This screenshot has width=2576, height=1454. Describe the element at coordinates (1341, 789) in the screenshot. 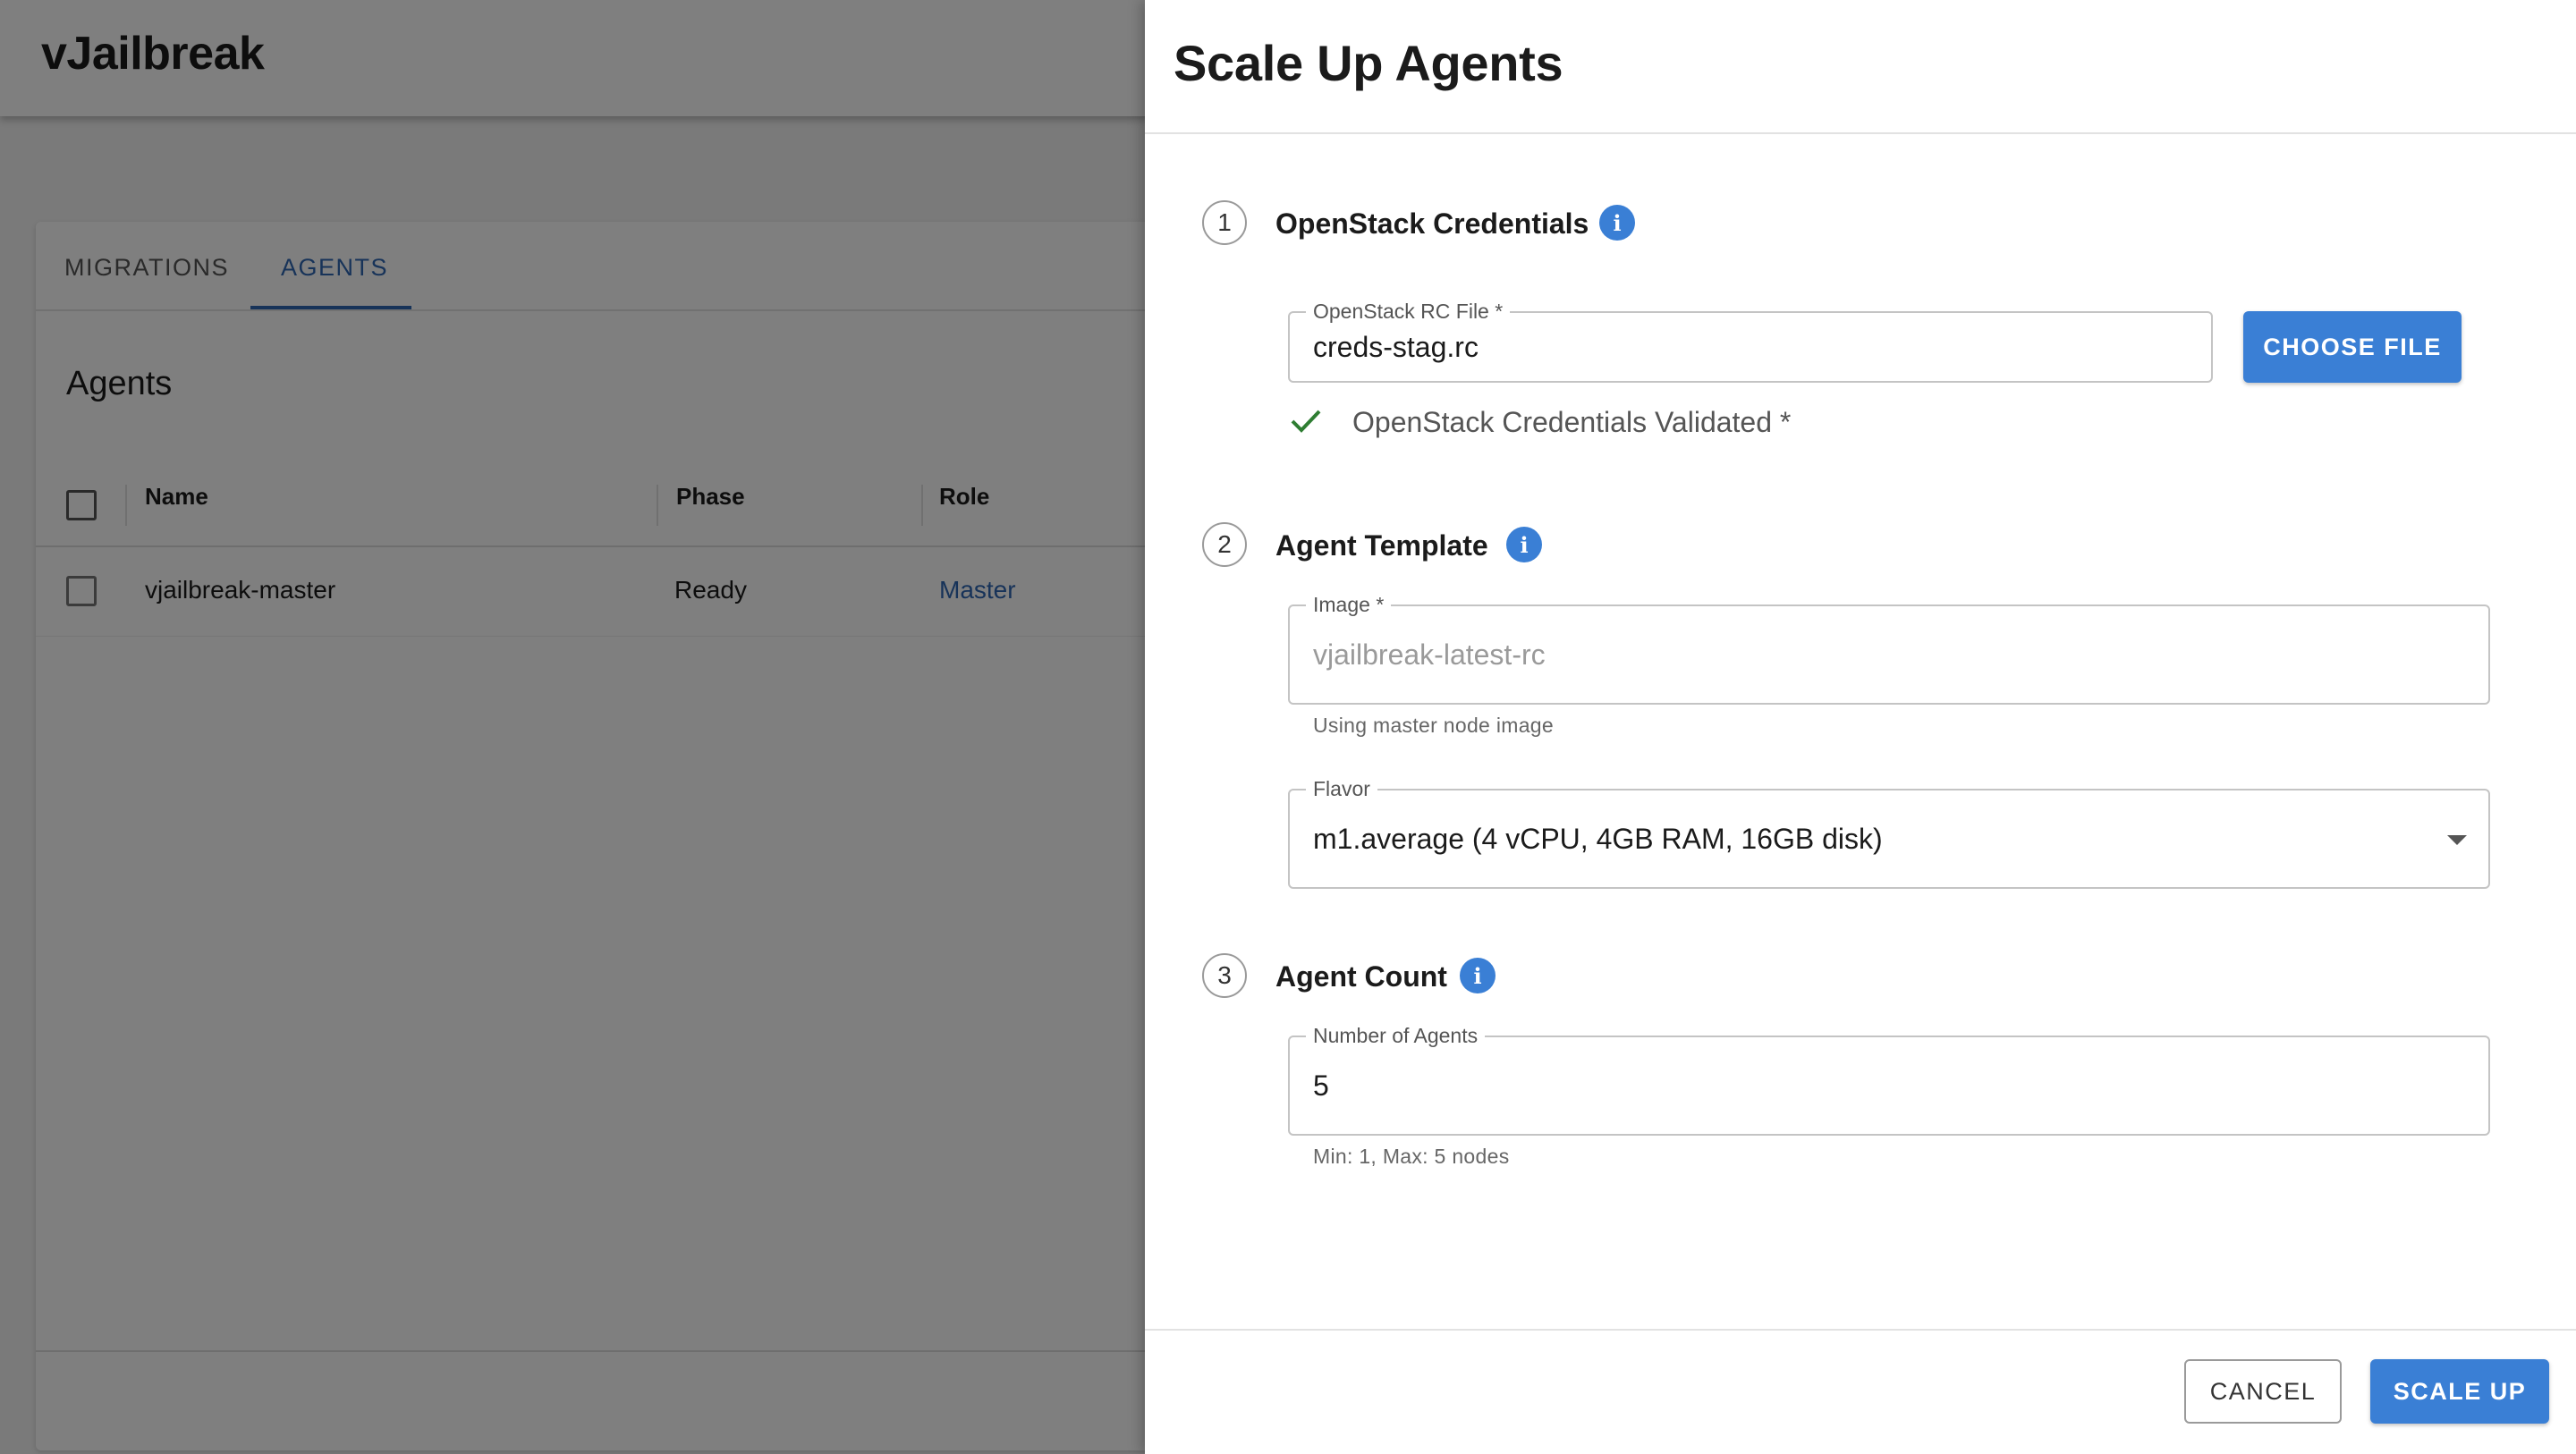

I see `flavor-label: Flavor` at that location.